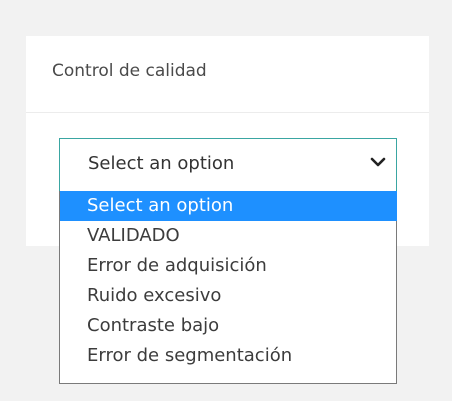 The width and height of the screenshot is (452, 401). What do you see at coordinates (228, 236) in the screenshot?
I see `option-validado: VALIDADO` at bounding box center [228, 236].